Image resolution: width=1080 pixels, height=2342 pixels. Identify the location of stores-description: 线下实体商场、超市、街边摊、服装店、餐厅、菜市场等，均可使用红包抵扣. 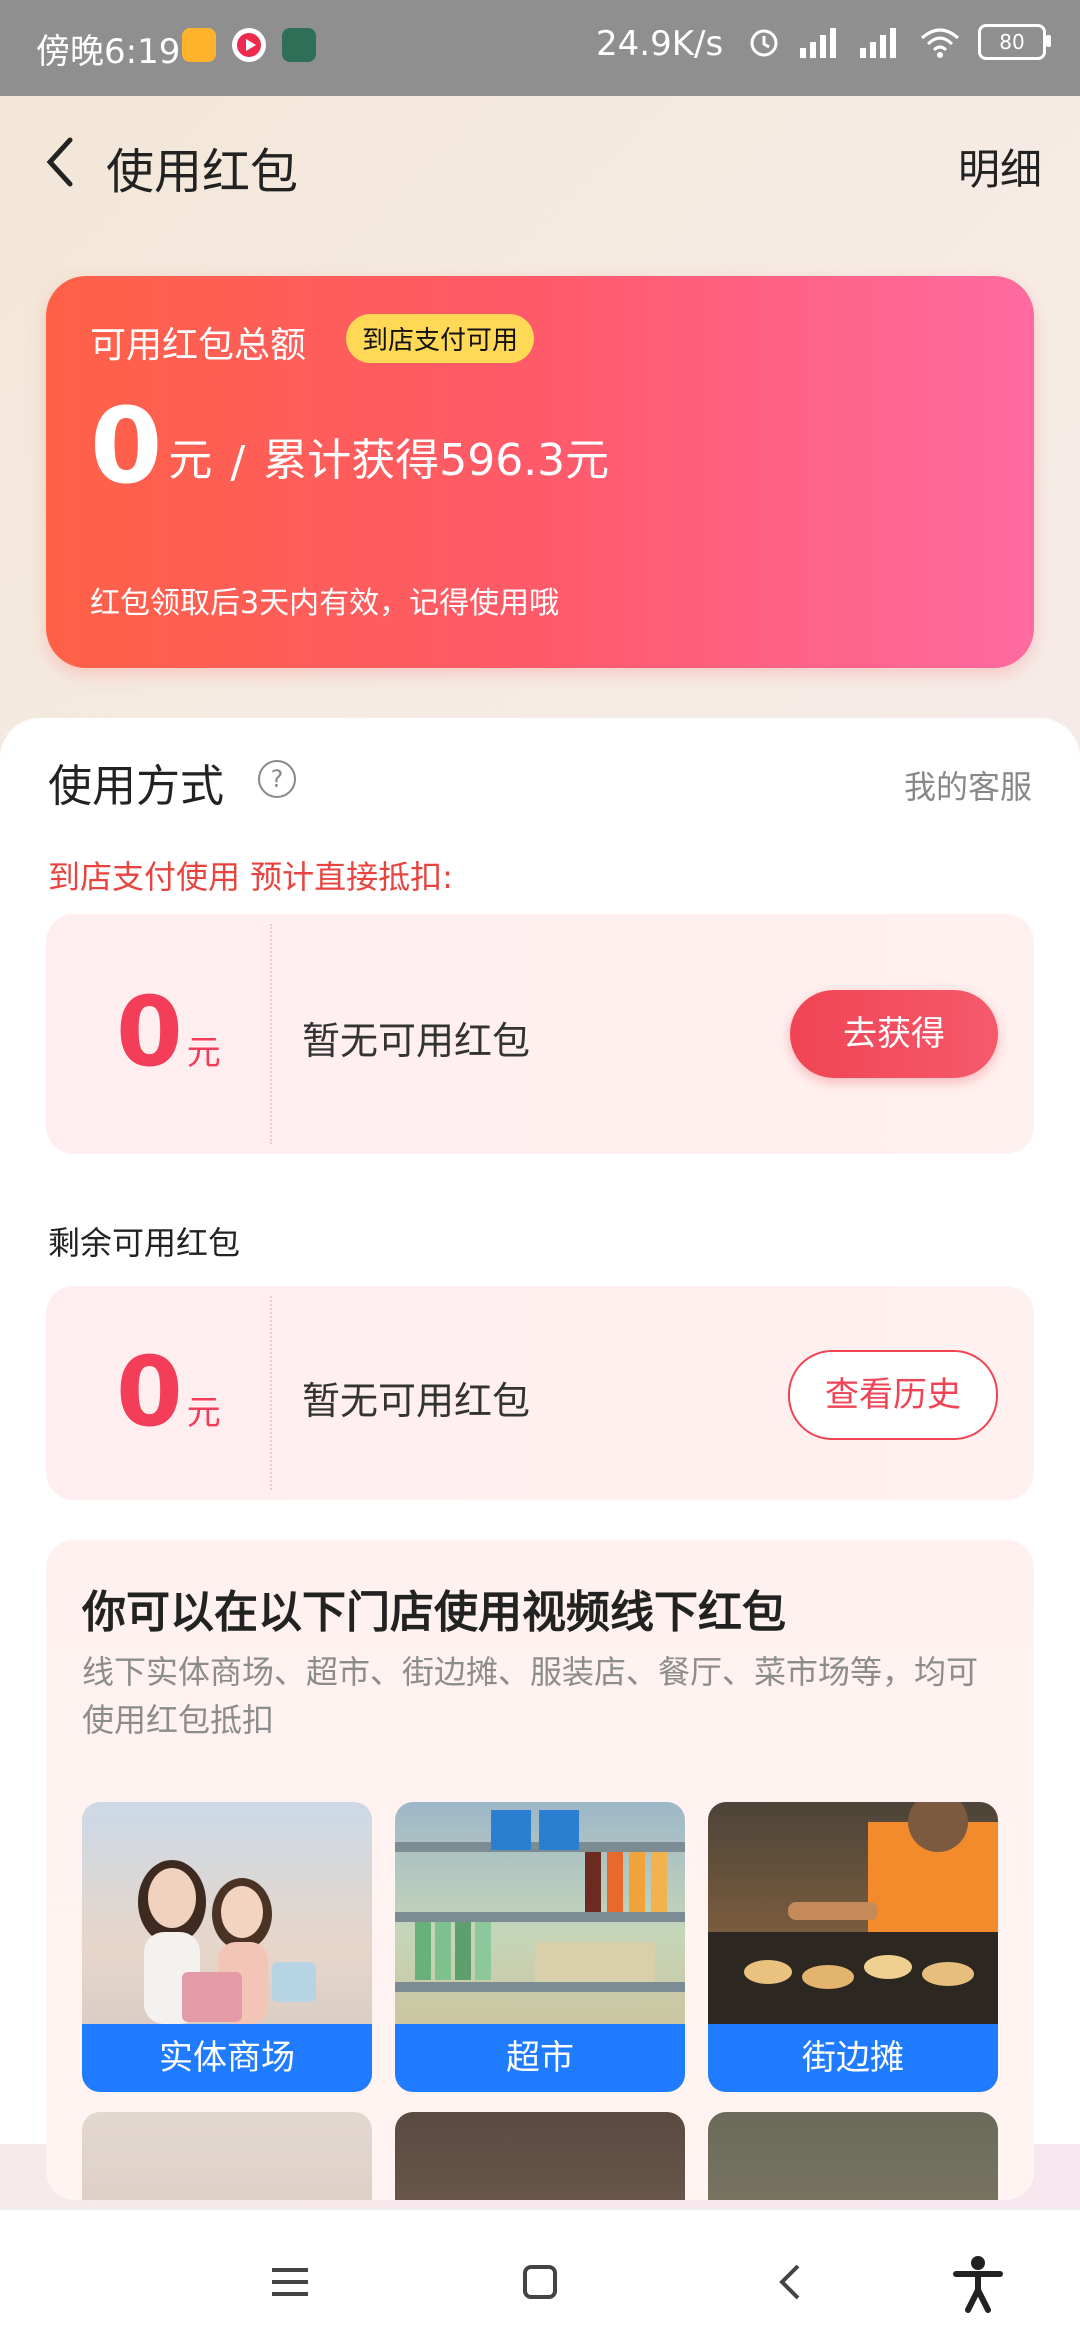
(530, 1696).